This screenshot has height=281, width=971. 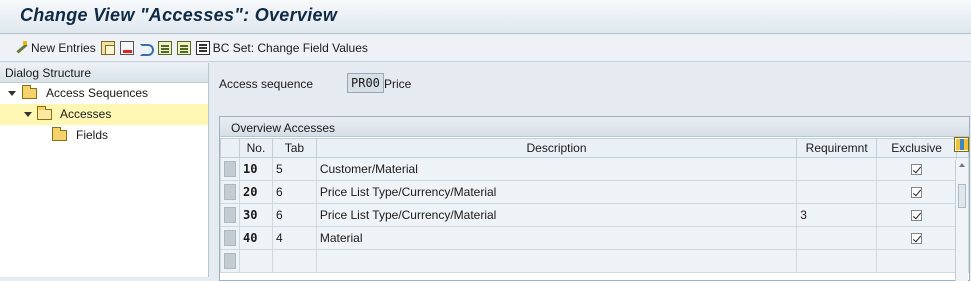 What do you see at coordinates (365, 83) in the screenshot?
I see `access-sequence-code-field: PR00` at bounding box center [365, 83].